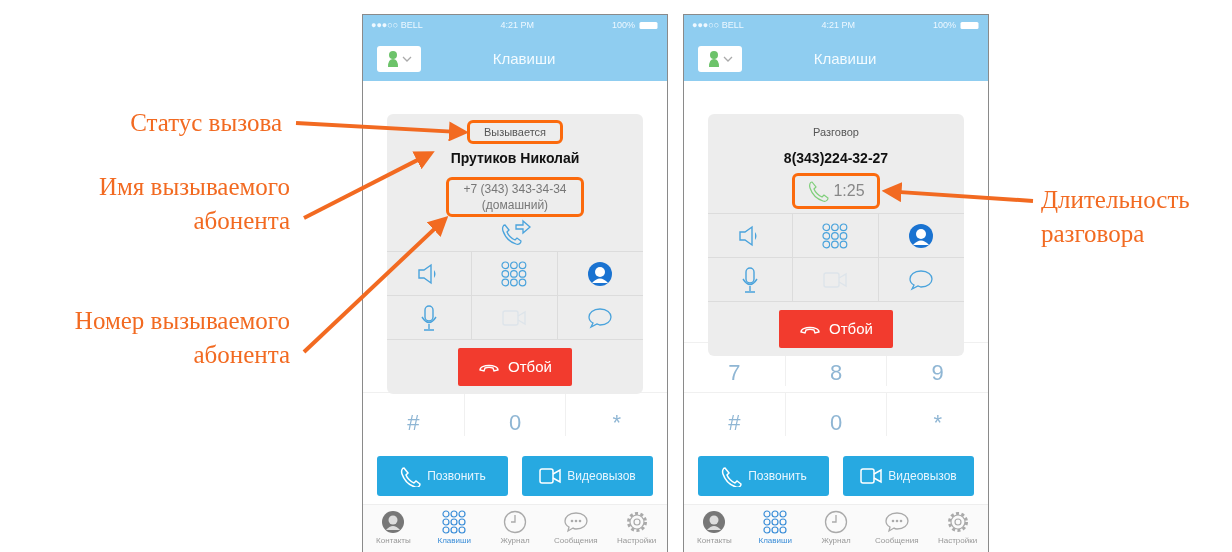  What do you see at coordinates (181, 338) in the screenshot?
I see `annotation-label: Номер вызываемого абонента` at bounding box center [181, 338].